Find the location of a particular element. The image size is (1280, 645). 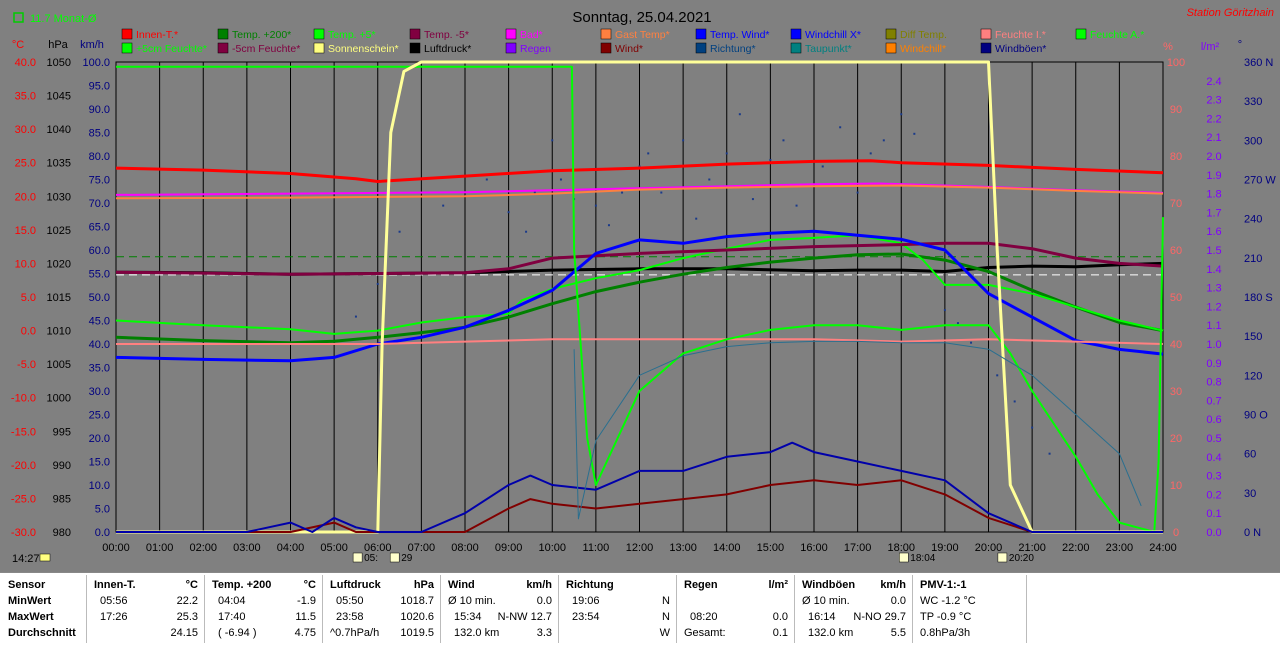

direction-tick-label: 330 is located at coordinates (1253, 102).